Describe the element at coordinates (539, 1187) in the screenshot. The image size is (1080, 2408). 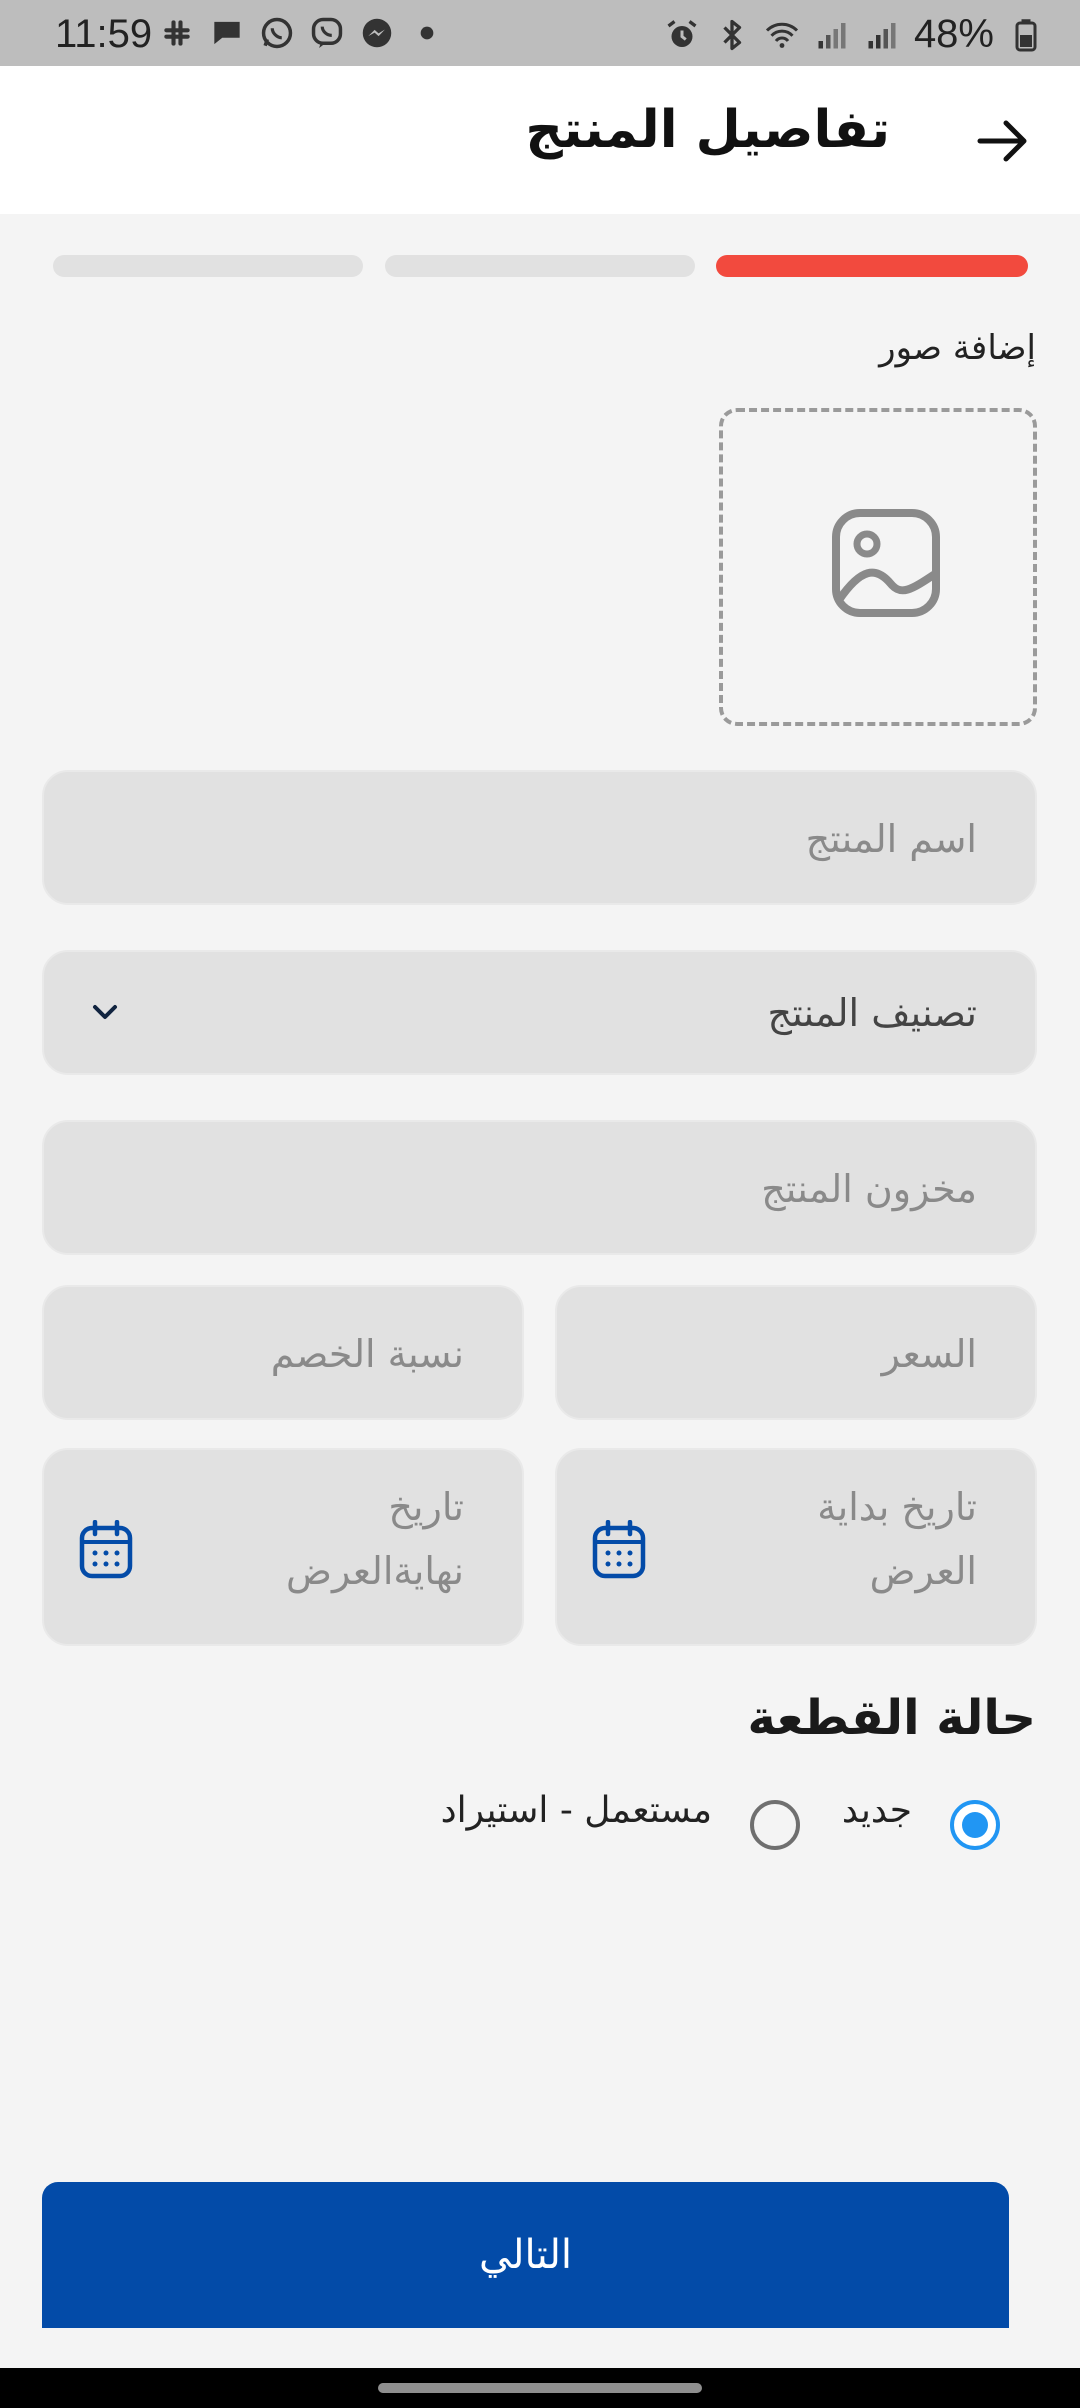
I see `product-stock-field: مخزون المنتج` at that location.